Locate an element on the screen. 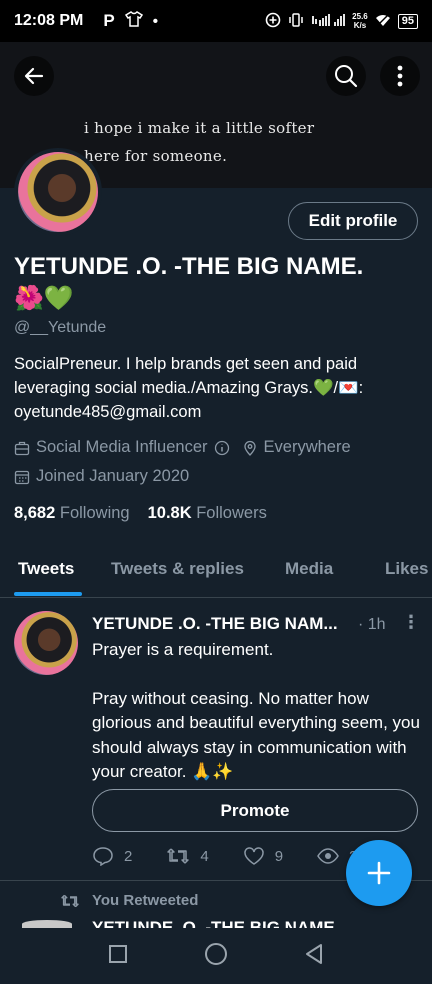  signal-icon is located at coordinates (328, 21).